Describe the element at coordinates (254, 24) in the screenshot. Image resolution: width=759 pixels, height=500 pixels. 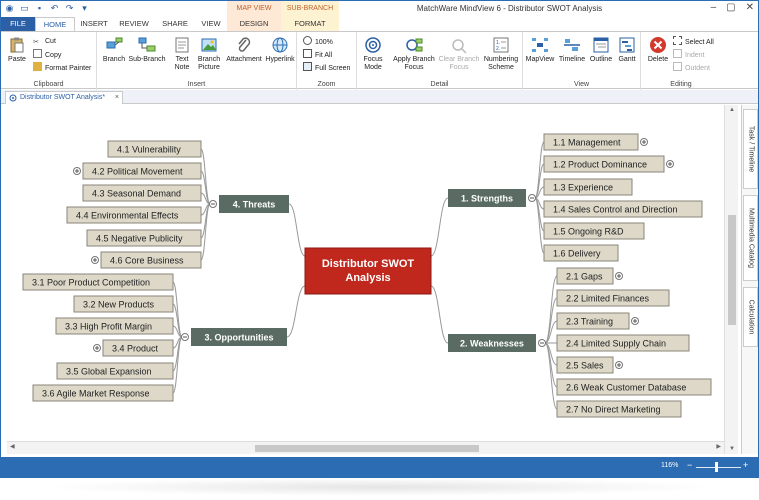
I see `tab-design: DESIGN` at that location.